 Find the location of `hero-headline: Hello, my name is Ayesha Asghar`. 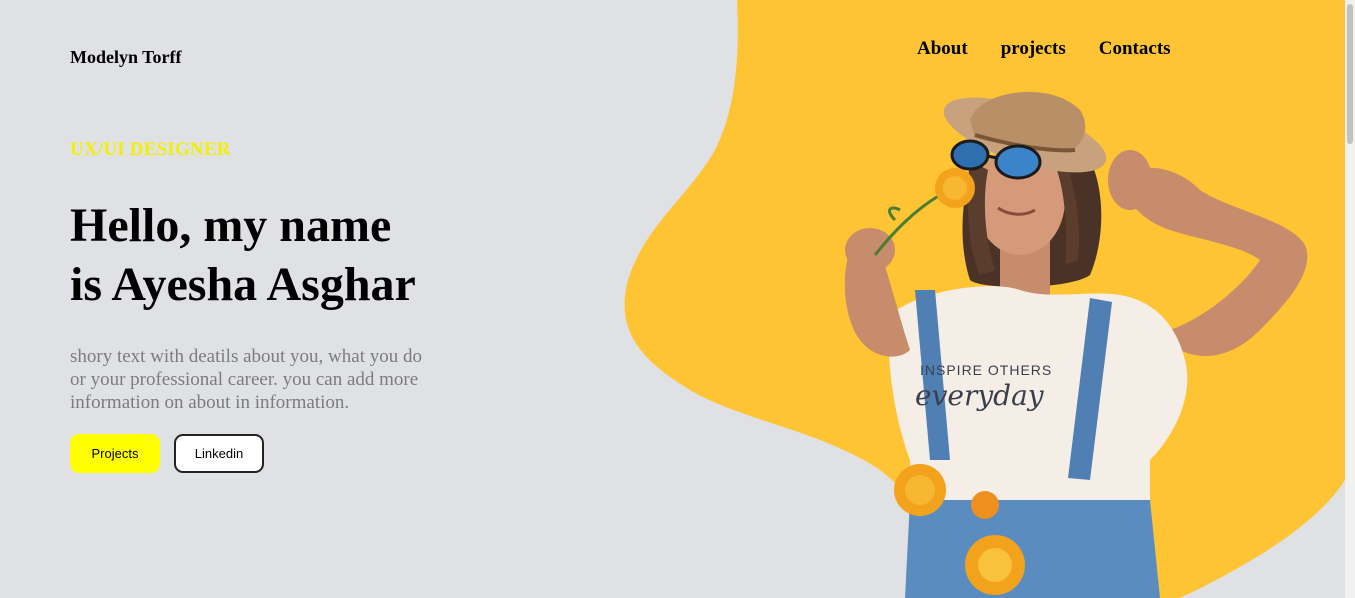

hero-headline: Hello, my name is Ayesha Asghar is located at coordinates (280, 255).